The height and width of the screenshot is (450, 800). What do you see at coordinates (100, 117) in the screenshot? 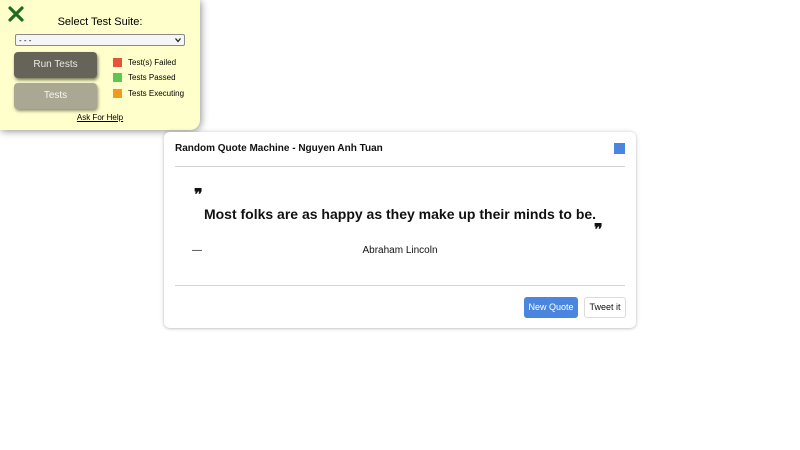
I see `ask-for-help-link: Ask For Help` at bounding box center [100, 117].